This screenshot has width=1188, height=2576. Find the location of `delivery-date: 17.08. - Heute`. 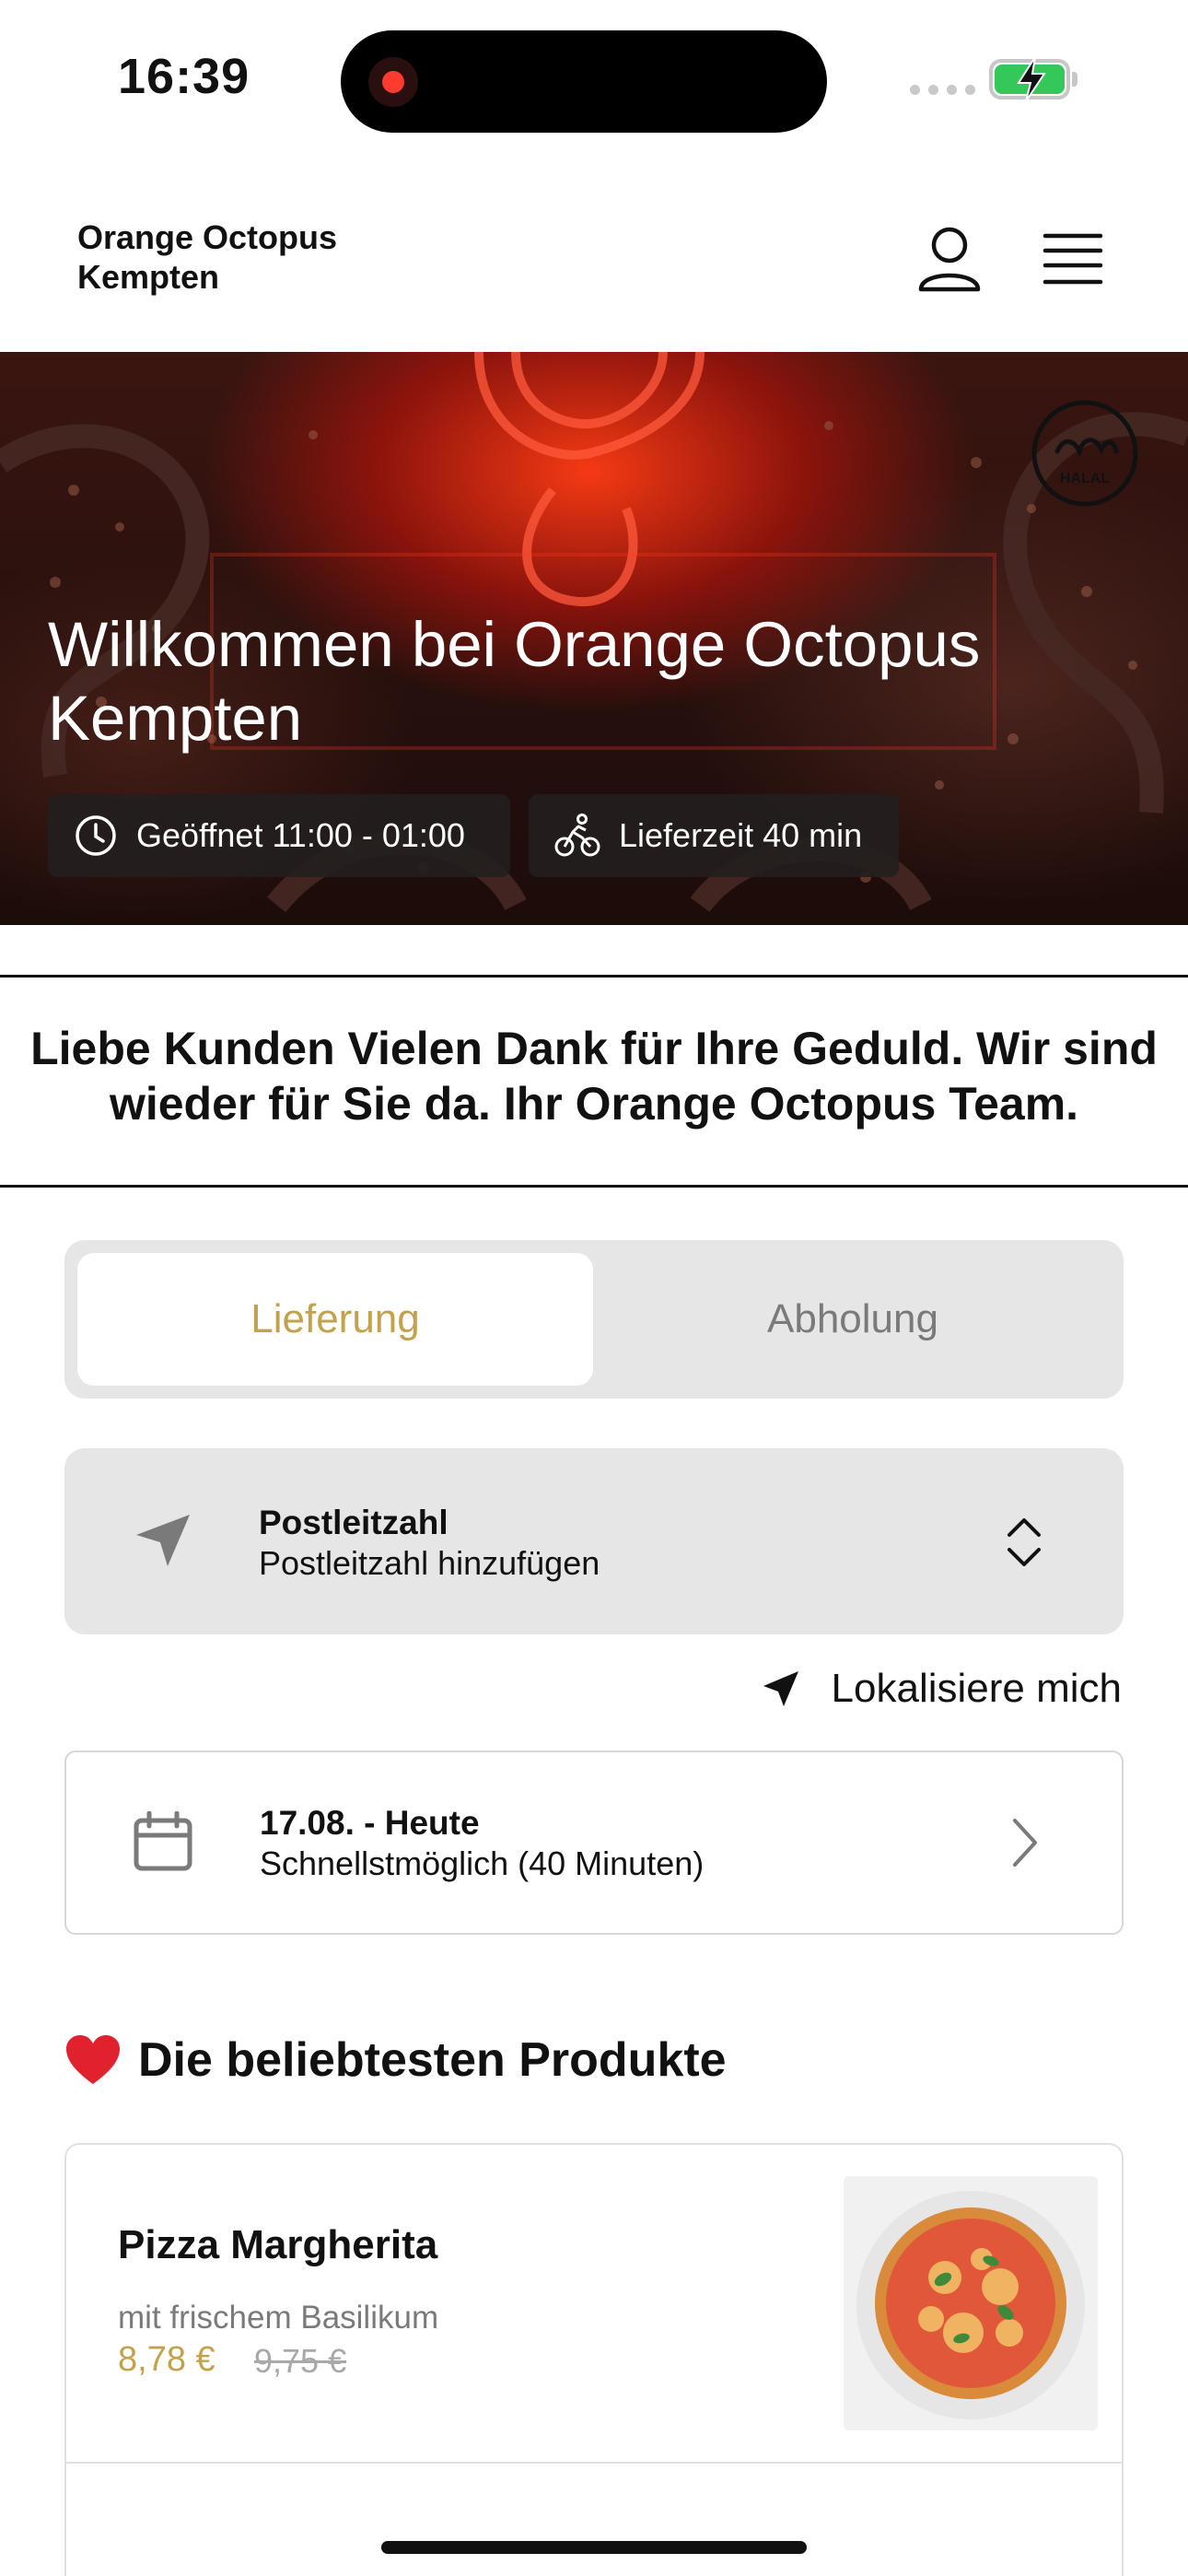

delivery-date: 17.08. - Heute is located at coordinates (370, 1823).